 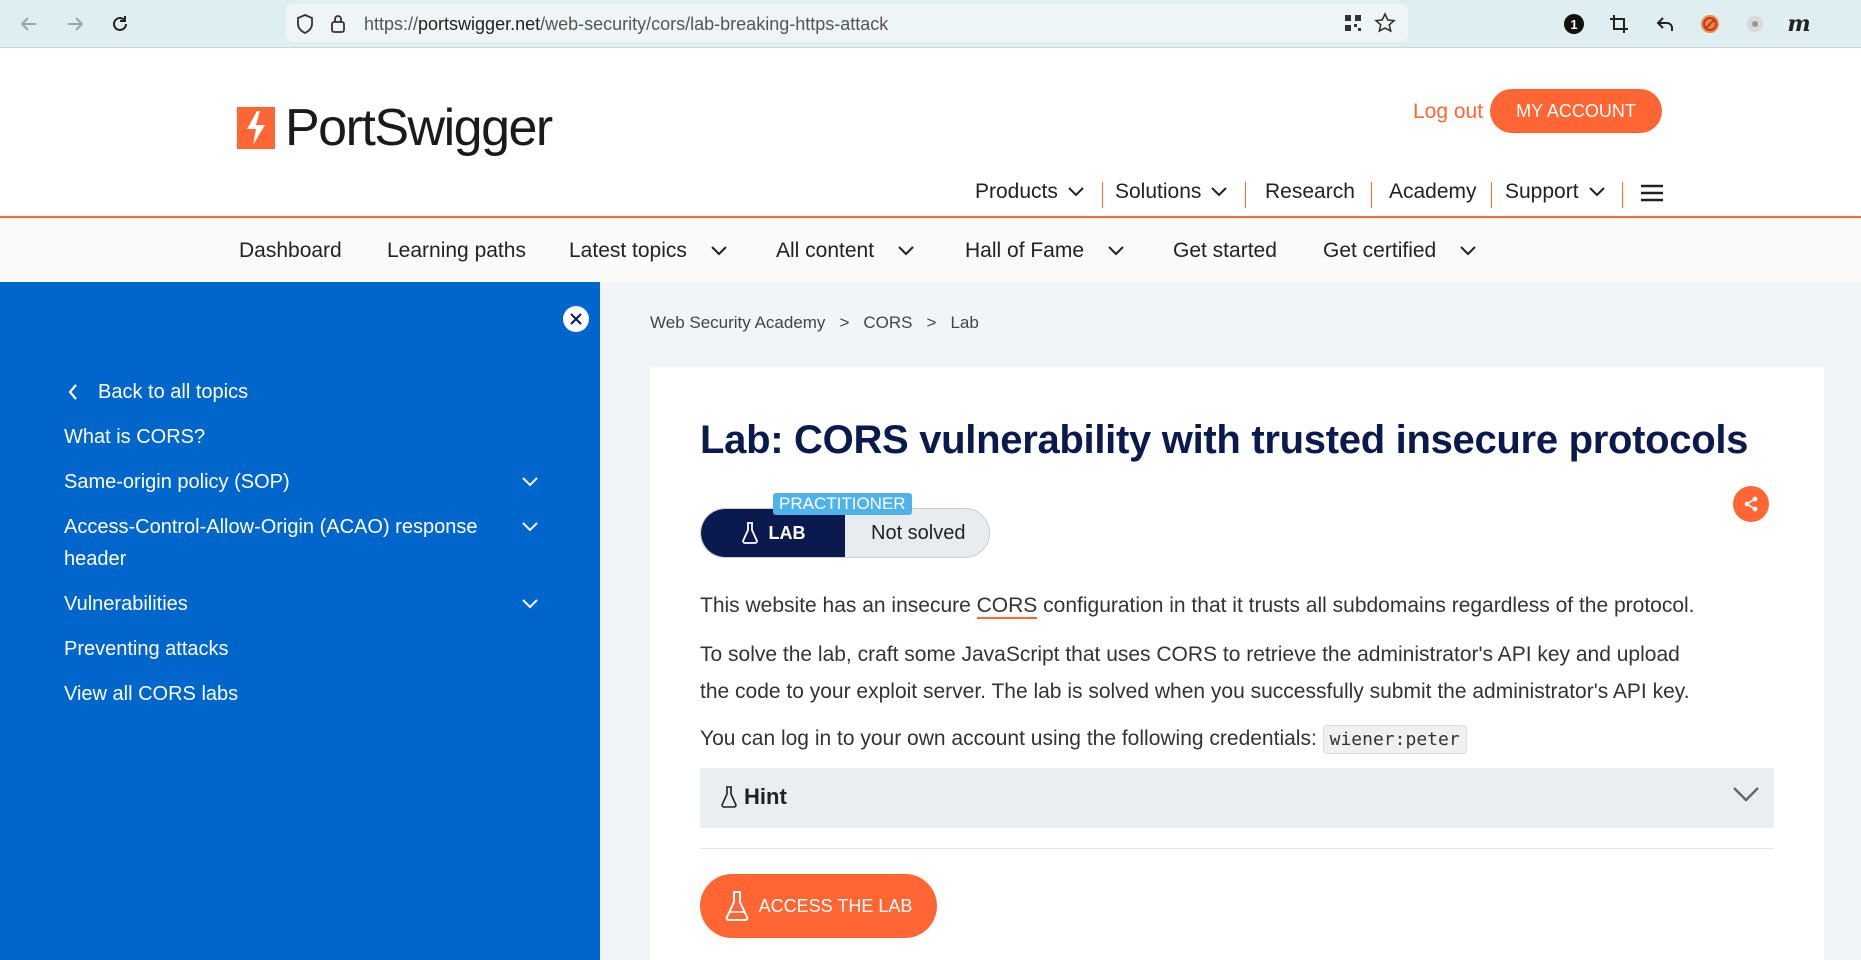 I want to click on lab-description-text: This website has an insecure, so click(x=838, y=605).